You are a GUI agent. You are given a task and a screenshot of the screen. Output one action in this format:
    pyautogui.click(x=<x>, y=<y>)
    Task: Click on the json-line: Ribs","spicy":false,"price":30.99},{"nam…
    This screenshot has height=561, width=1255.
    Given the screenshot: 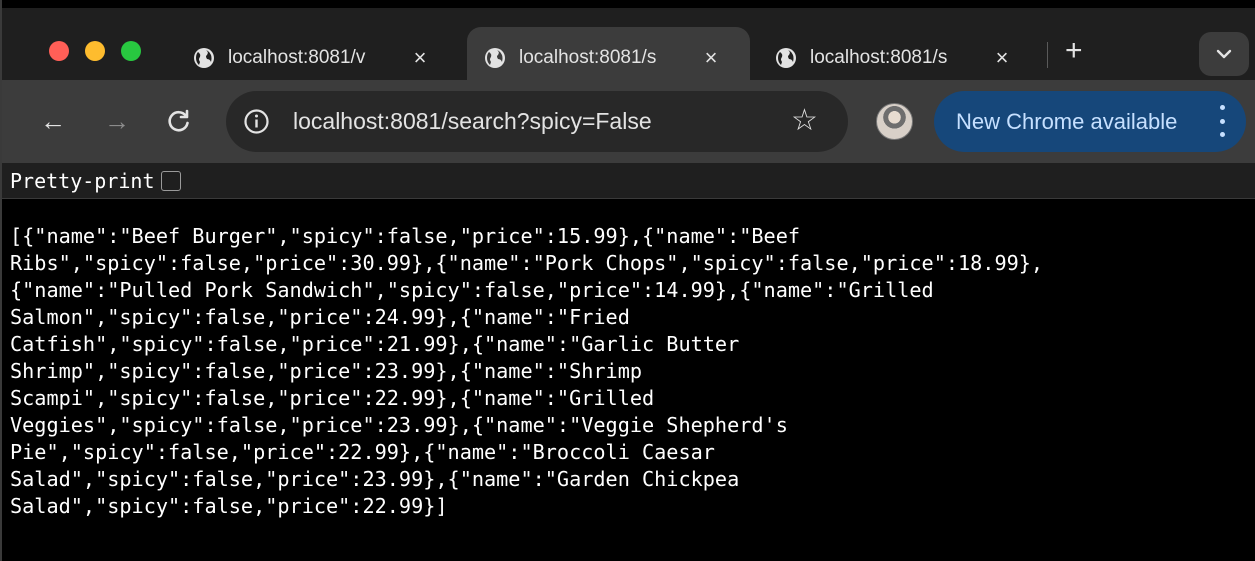 What is the action you would take?
    pyautogui.click(x=527, y=263)
    